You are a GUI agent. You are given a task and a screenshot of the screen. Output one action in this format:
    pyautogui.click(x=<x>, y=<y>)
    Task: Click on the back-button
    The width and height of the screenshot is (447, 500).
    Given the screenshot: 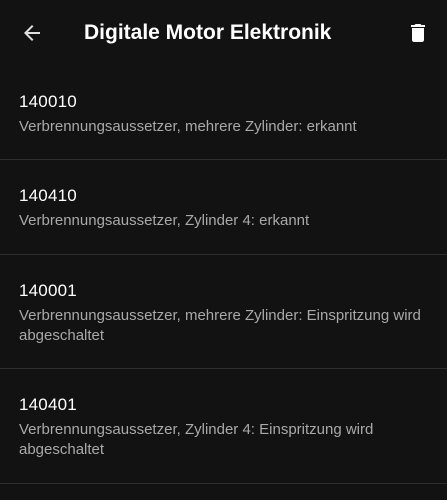 What is the action you would take?
    pyautogui.click(x=32, y=33)
    